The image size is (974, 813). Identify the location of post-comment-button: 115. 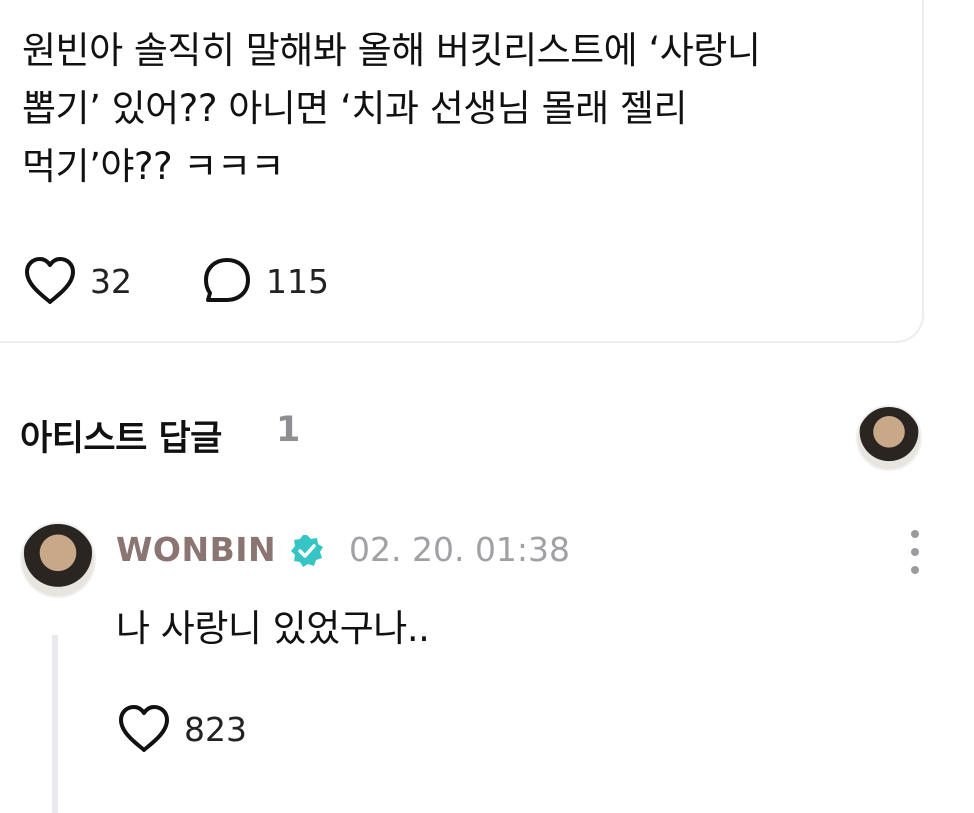
(265, 281).